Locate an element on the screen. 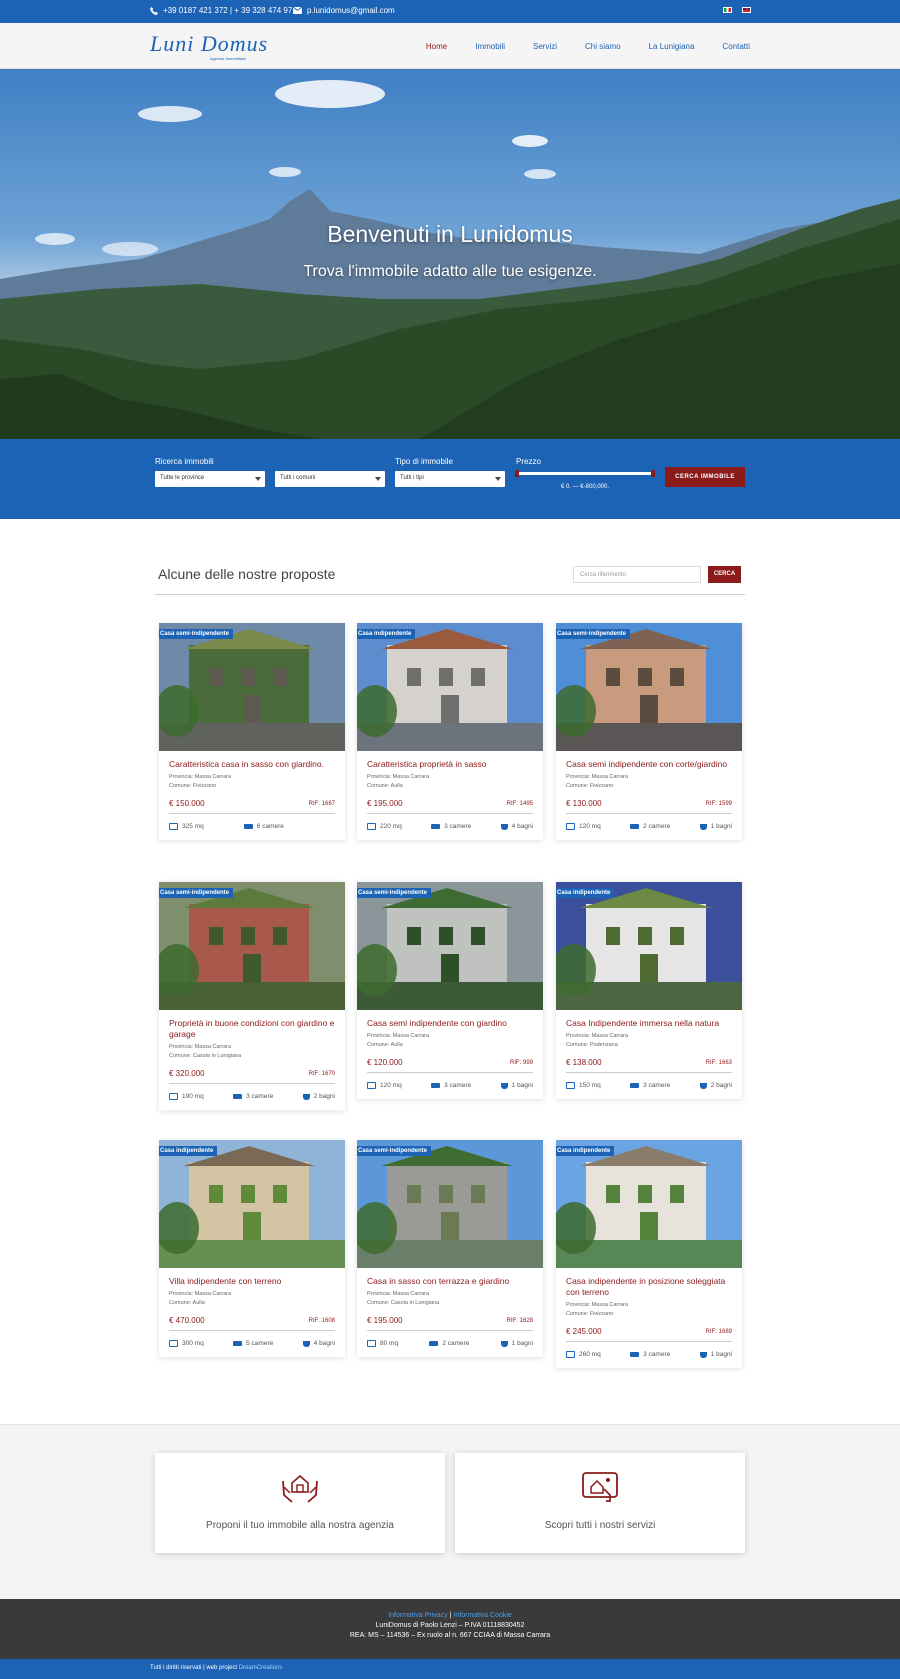  listing-title: Casa semi indipendente con giardino is located at coordinates (450, 1023).